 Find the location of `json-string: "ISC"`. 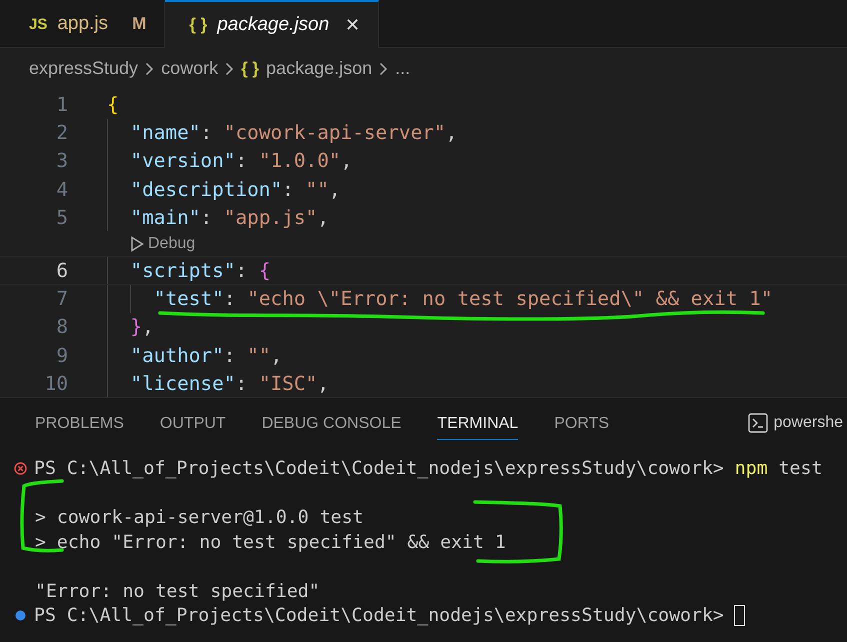

json-string: "ISC" is located at coordinates (288, 383).